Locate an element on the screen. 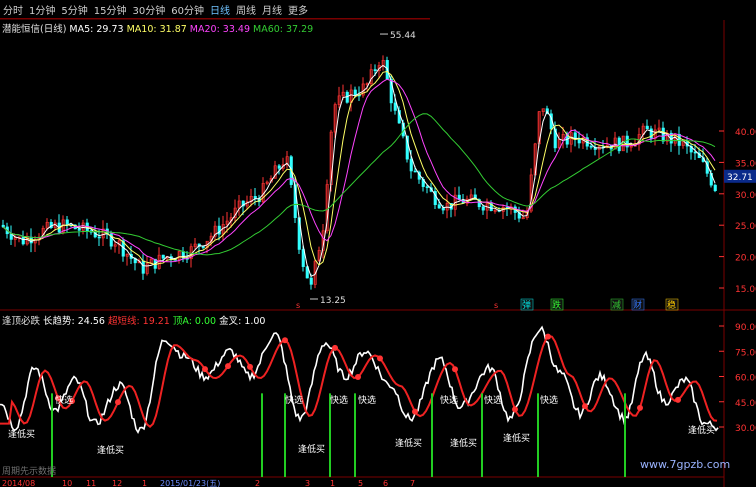 This screenshot has height=487, width=756. signal-label: 财 is located at coordinates (637, 305).